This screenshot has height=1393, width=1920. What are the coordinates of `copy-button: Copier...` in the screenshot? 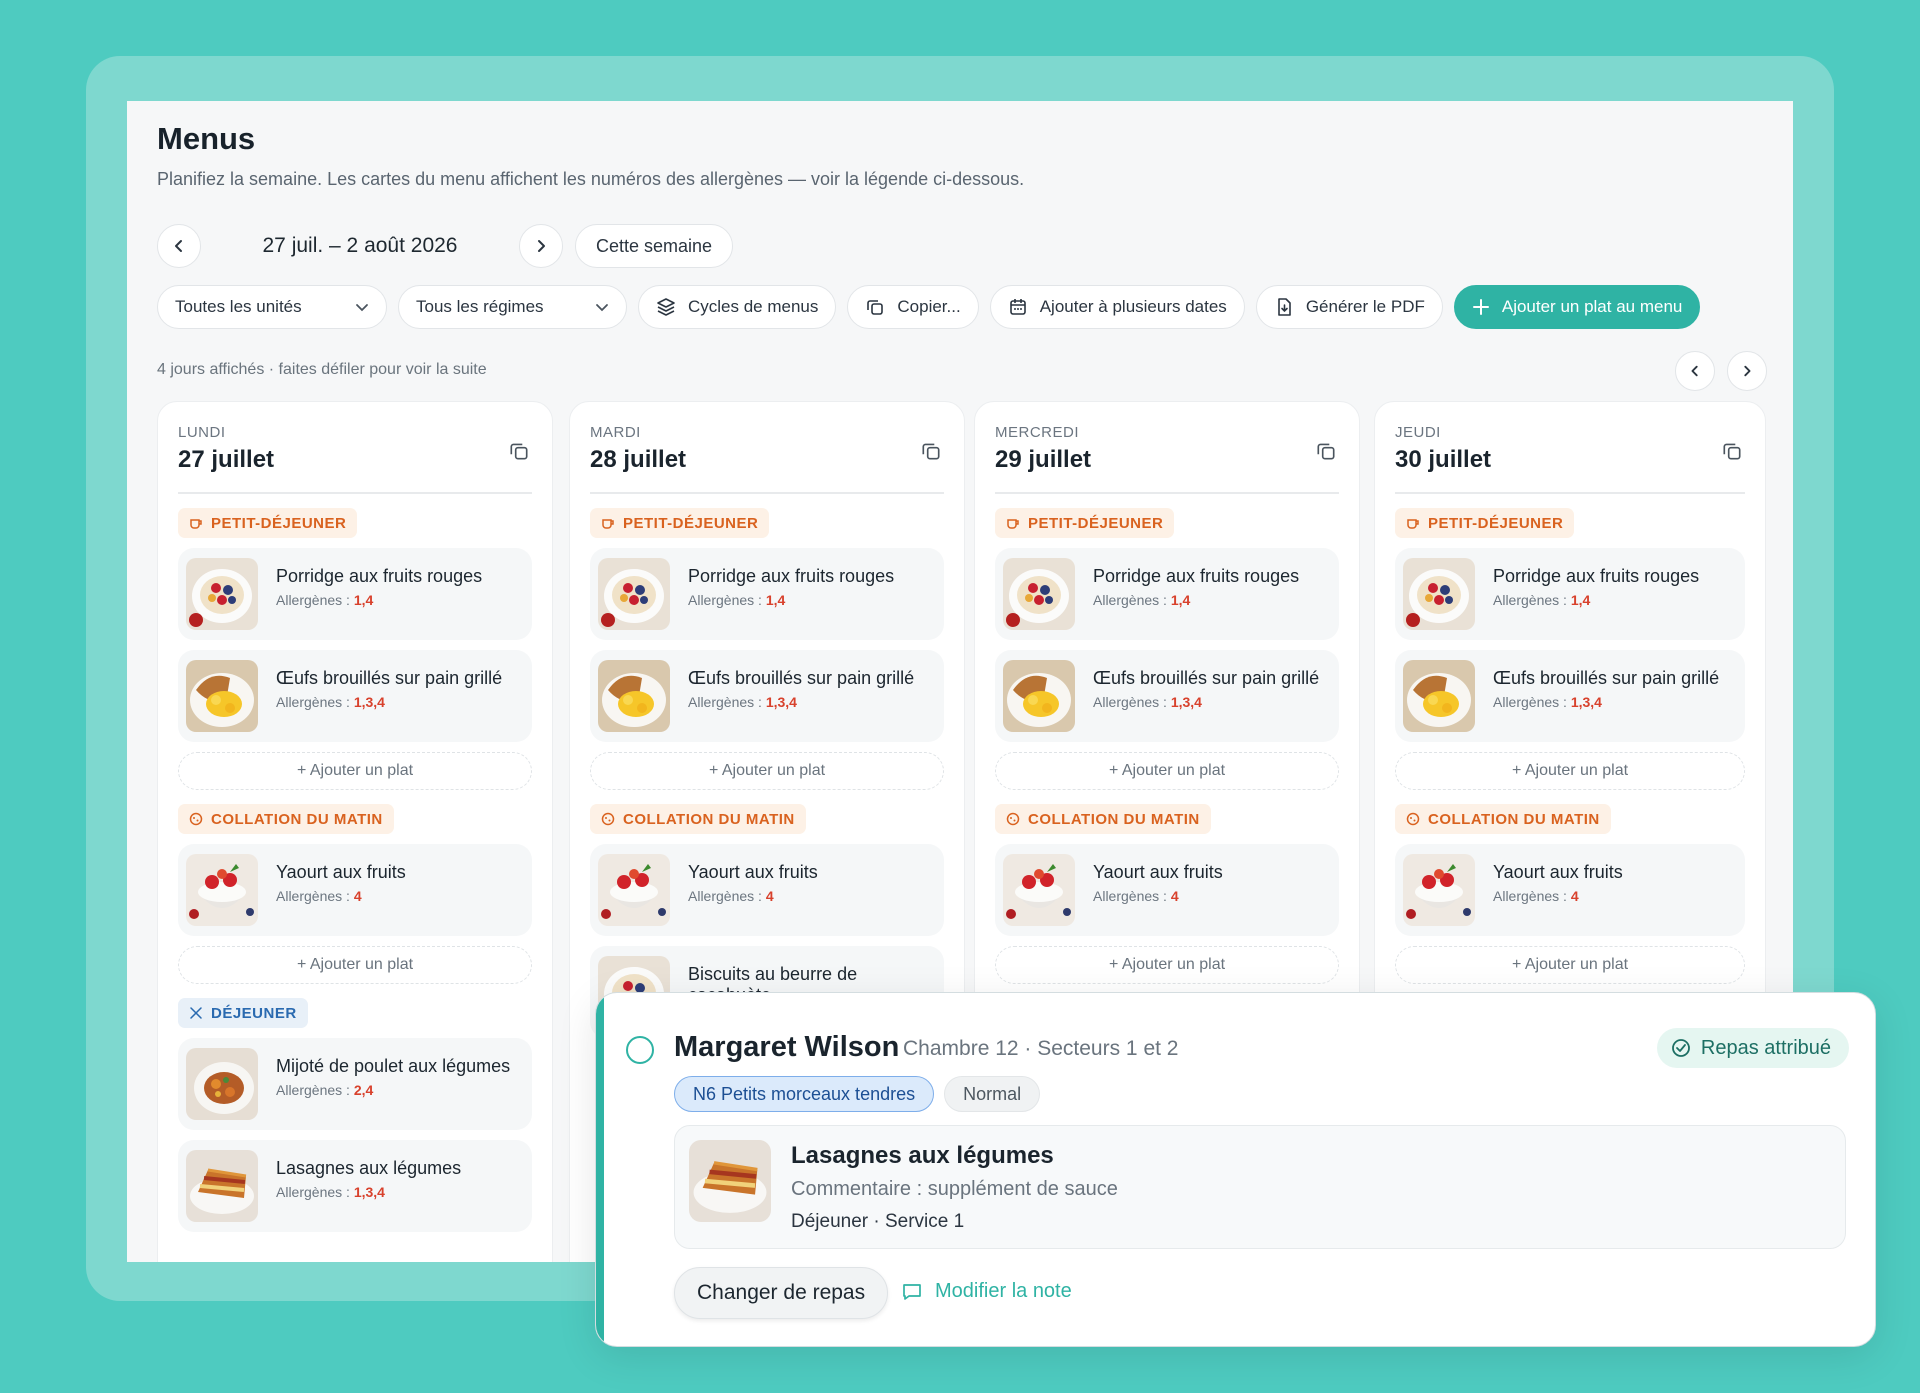 It's located at (913, 307).